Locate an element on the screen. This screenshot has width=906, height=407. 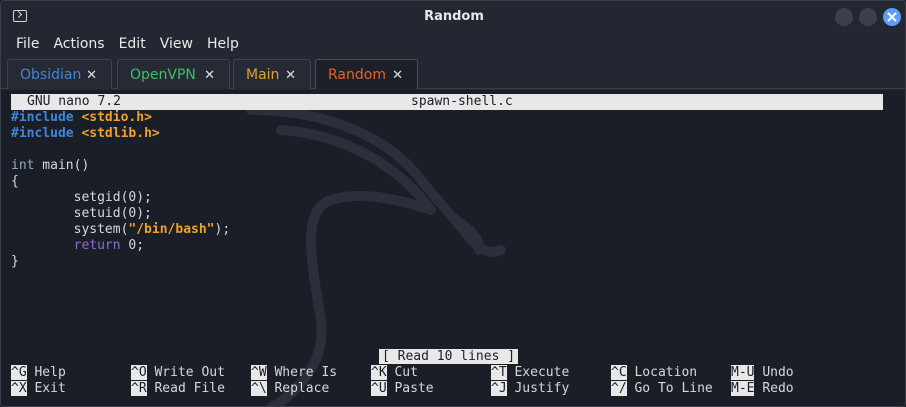
nano-version: GNU nano 7.2 is located at coordinates (74, 101).